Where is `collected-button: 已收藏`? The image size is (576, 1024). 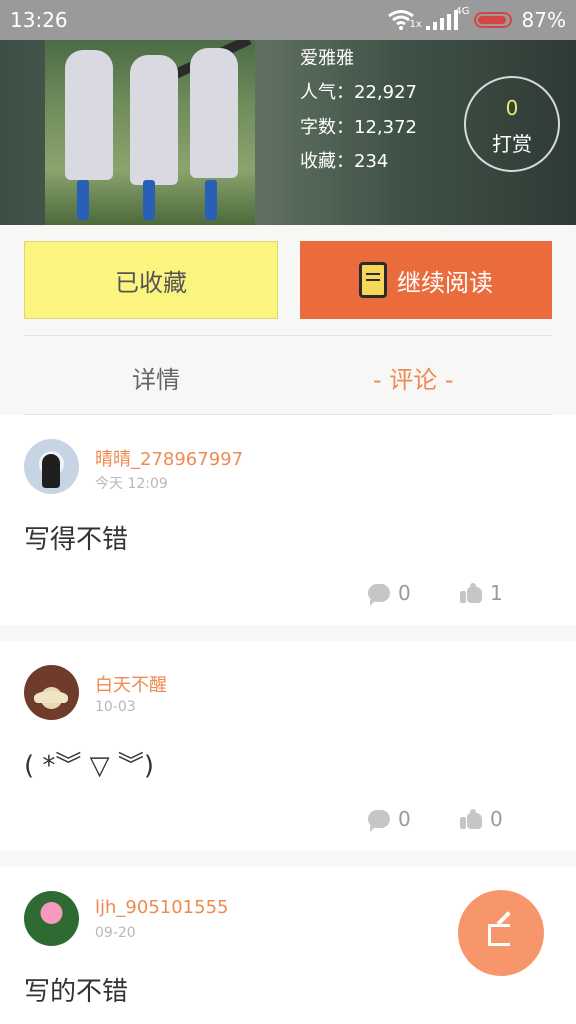 collected-button: 已收藏 is located at coordinates (151, 280).